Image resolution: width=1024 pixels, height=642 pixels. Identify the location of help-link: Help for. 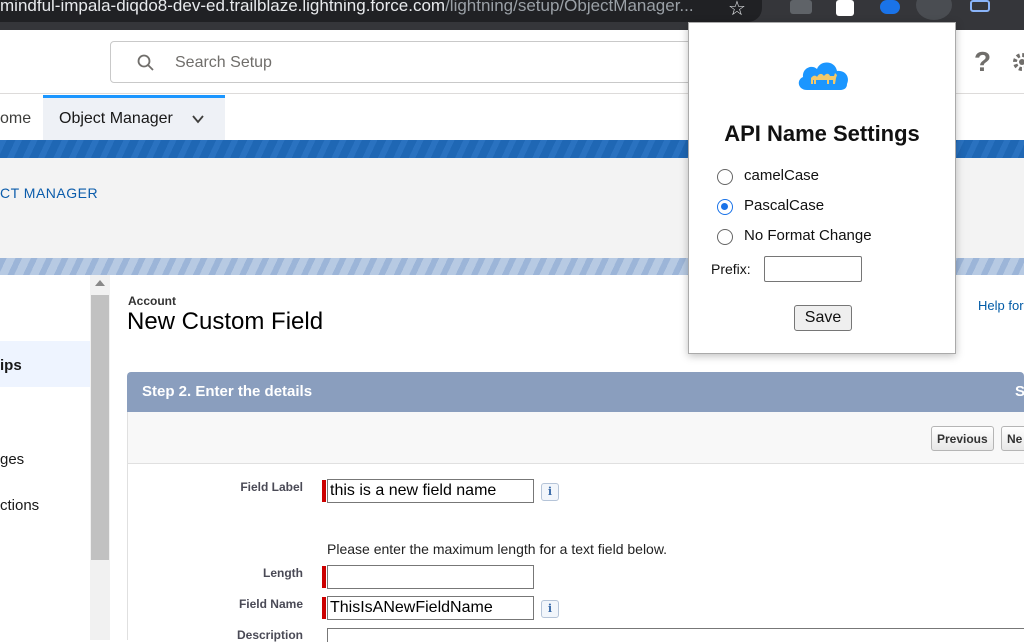
(1001, 305).